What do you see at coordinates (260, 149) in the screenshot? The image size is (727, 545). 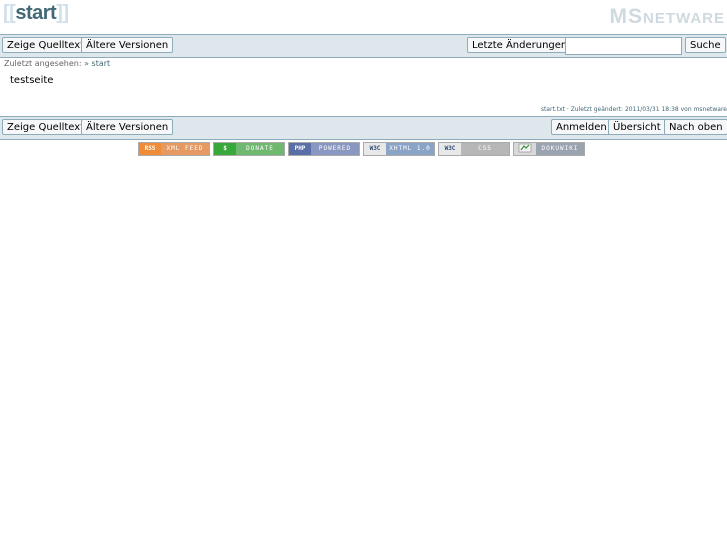 I see `donate-badge-right: DONATE` at bounding box center [260, 149].